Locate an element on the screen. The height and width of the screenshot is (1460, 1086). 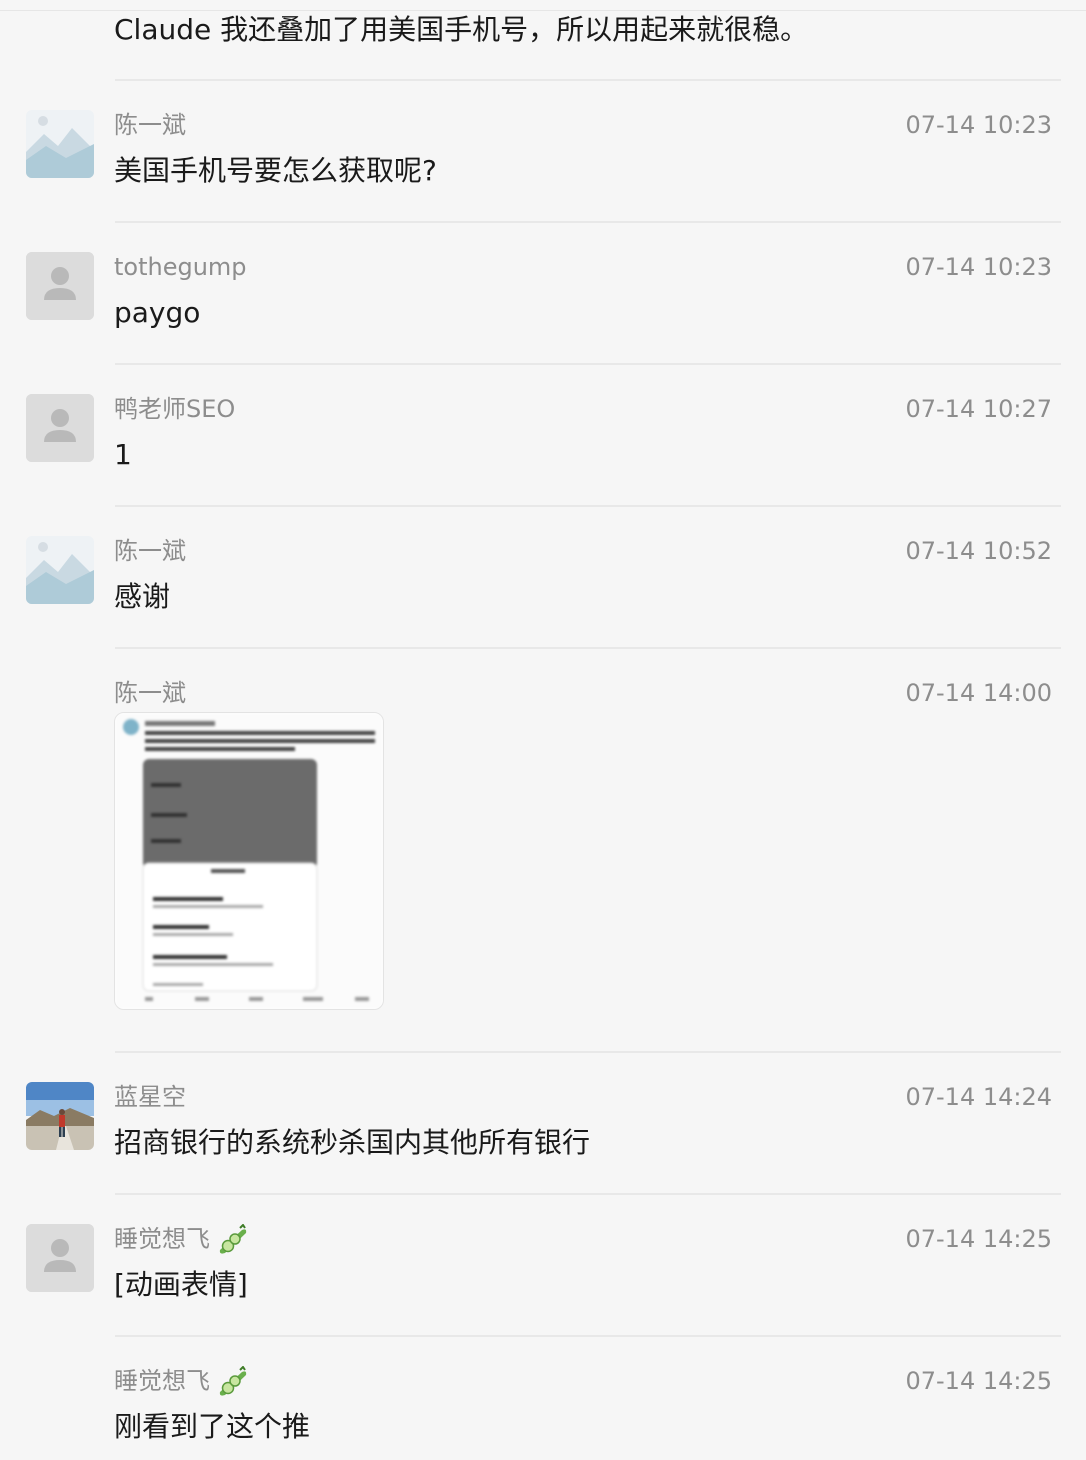
comment-text: paygo is located at coordinates (157, 312).